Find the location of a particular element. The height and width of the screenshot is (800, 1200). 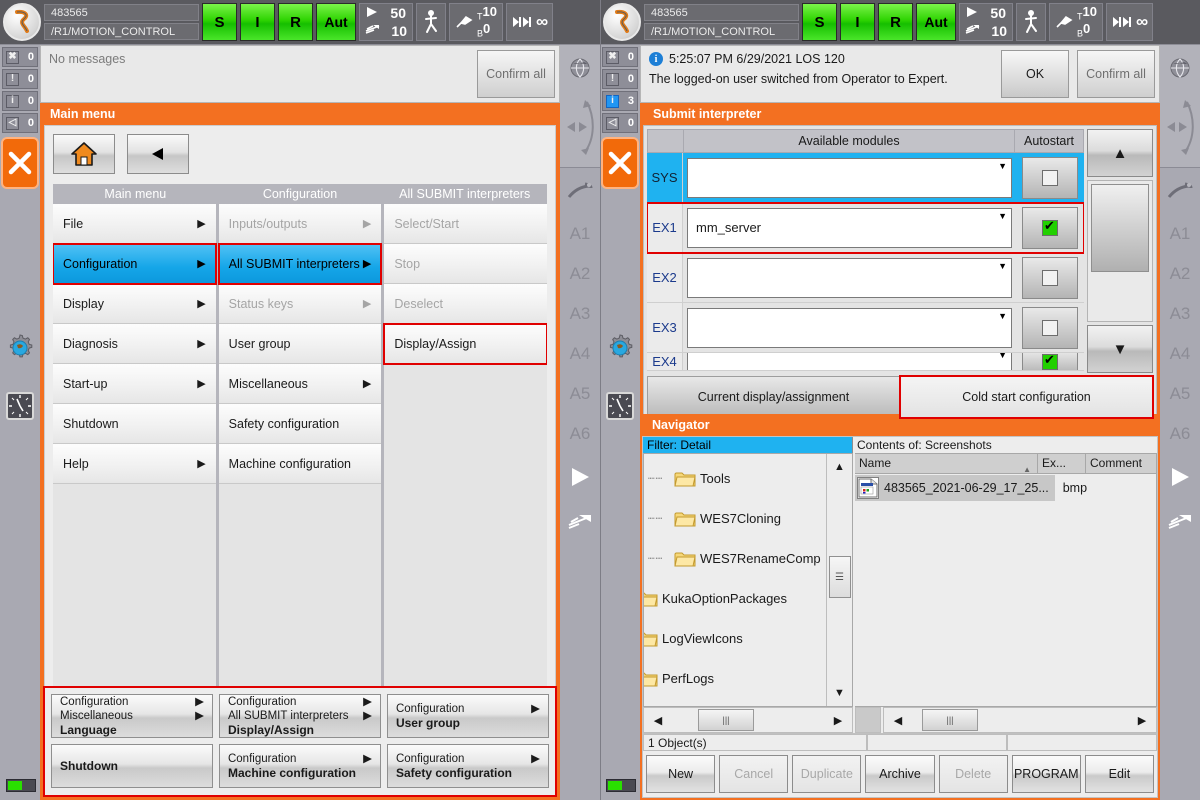

menu-item-safety-configuration: Safety configuration is located at coordinates (300, 424).